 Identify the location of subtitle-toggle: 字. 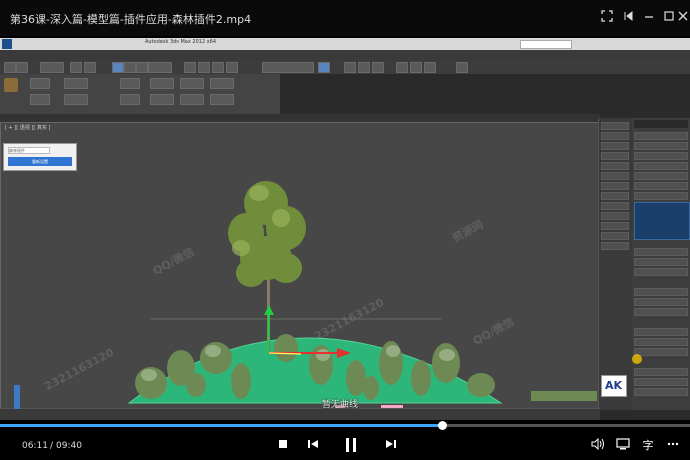
(648, 446).